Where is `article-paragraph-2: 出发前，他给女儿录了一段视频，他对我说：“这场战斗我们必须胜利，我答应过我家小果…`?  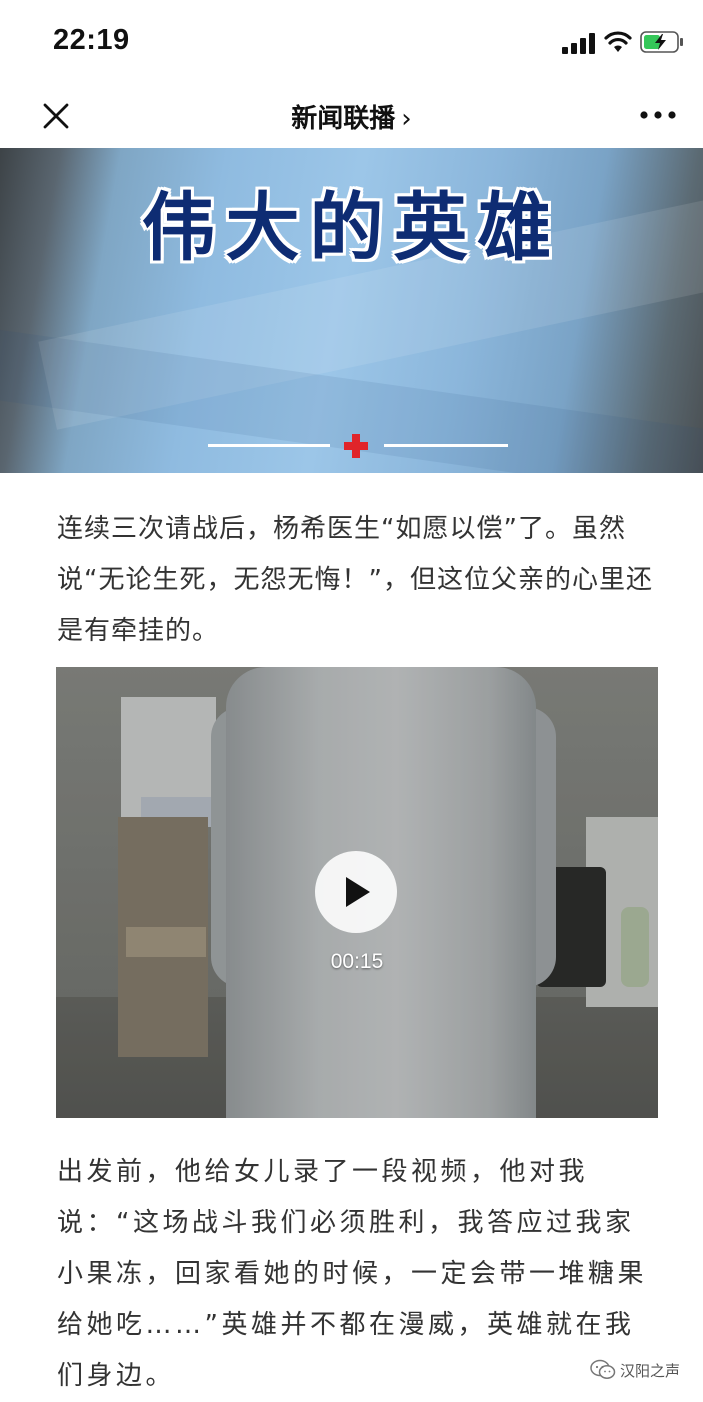 article-paragraph-2: 出发前，他给女儿录了一段视频，他对我说：“这场战斗我们必须胜利，我答应过我家小果… is located at coordinates (352, 1274).